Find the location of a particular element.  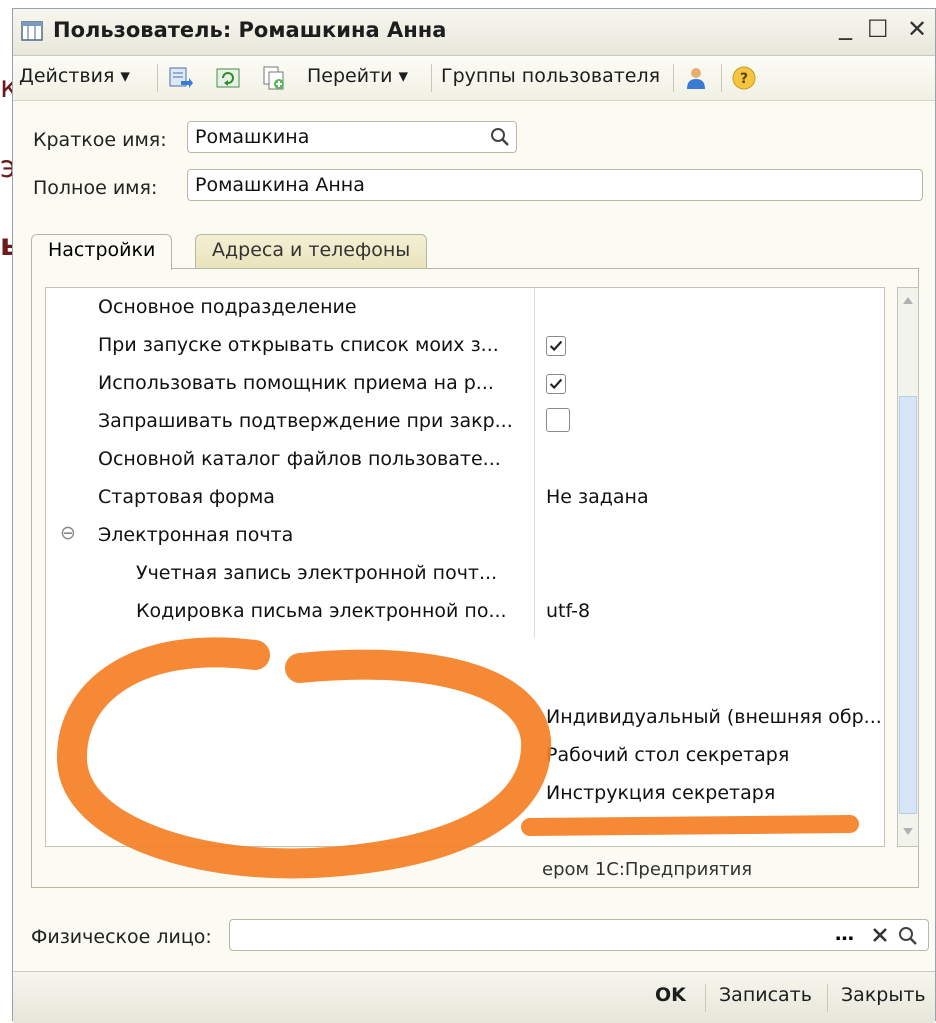

highlight-ellipse-annotation is located at coordinates (304, 758).